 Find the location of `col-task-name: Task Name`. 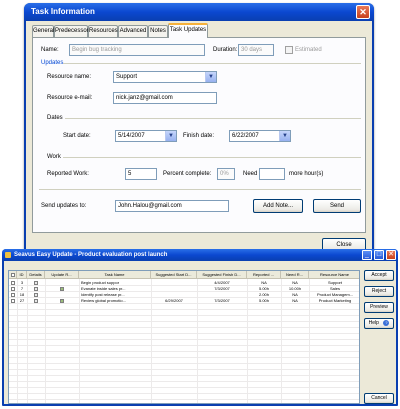

col-task-name: Task Name is located at coordinates (115, 275).